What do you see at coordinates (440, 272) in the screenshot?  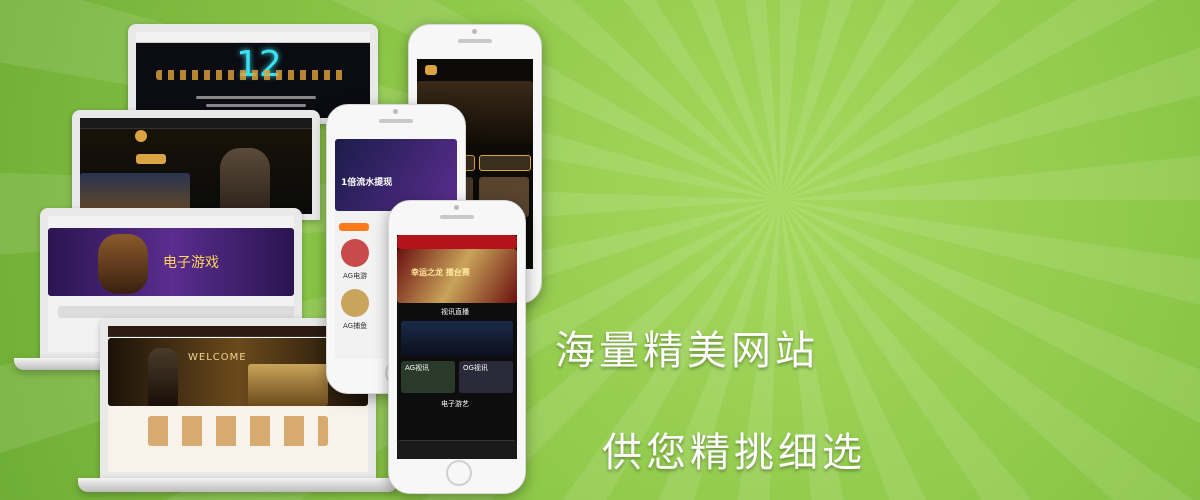 I see `dragon-banner-text: 幸运之龙 擂台赛` at bounding box center [440, 272].